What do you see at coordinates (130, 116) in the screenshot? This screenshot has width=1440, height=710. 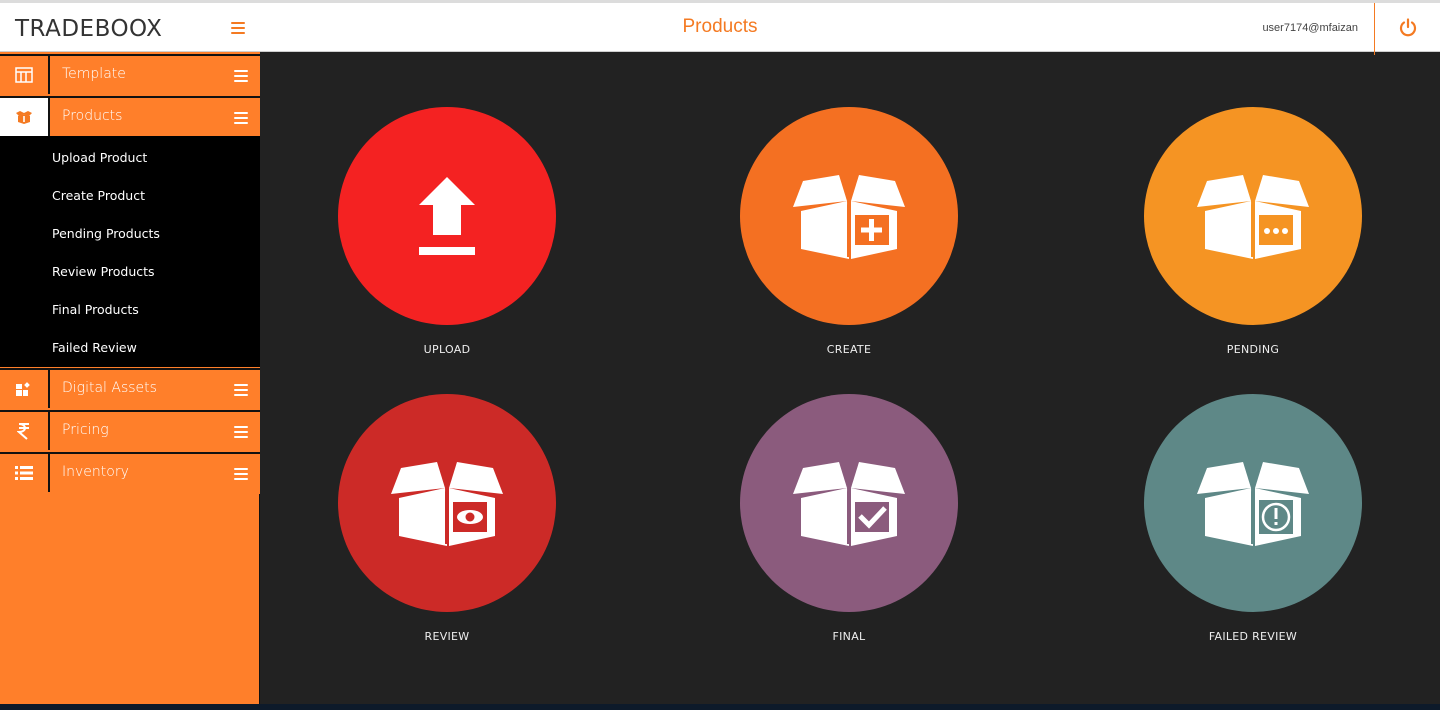 I see `sidebar-item-products: Products` at bounding box center [130, 116].